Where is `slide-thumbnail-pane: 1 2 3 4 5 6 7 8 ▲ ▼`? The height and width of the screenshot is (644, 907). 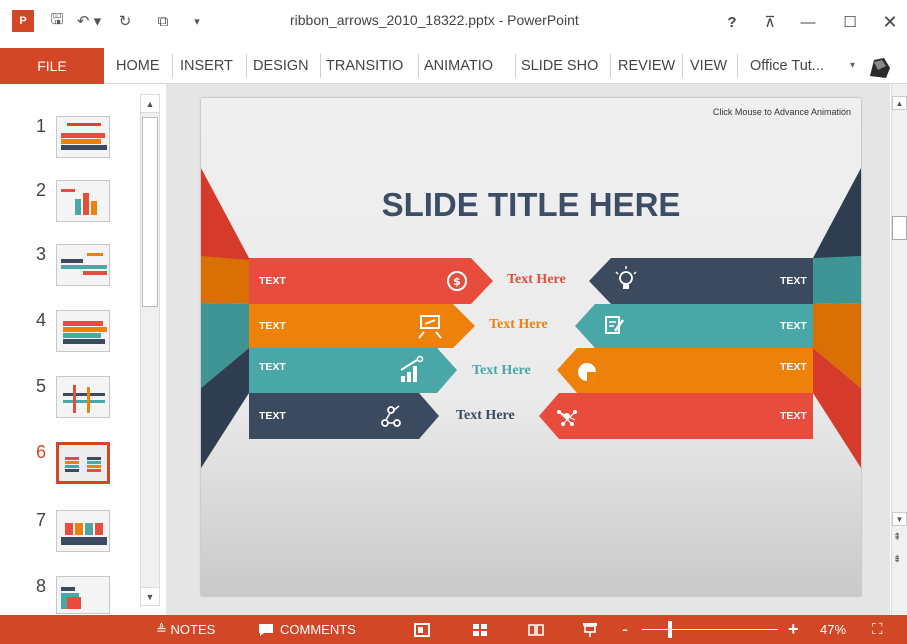
slide-thumbnail-pane: 1 2 3 4 5 6 7 8 ▲ ▼ is located at coordinates (82, 349).